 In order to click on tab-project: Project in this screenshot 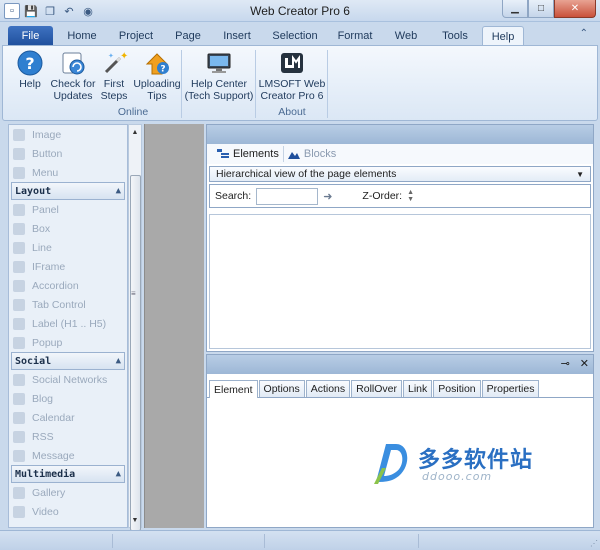, I will do `click(136, 36)`.